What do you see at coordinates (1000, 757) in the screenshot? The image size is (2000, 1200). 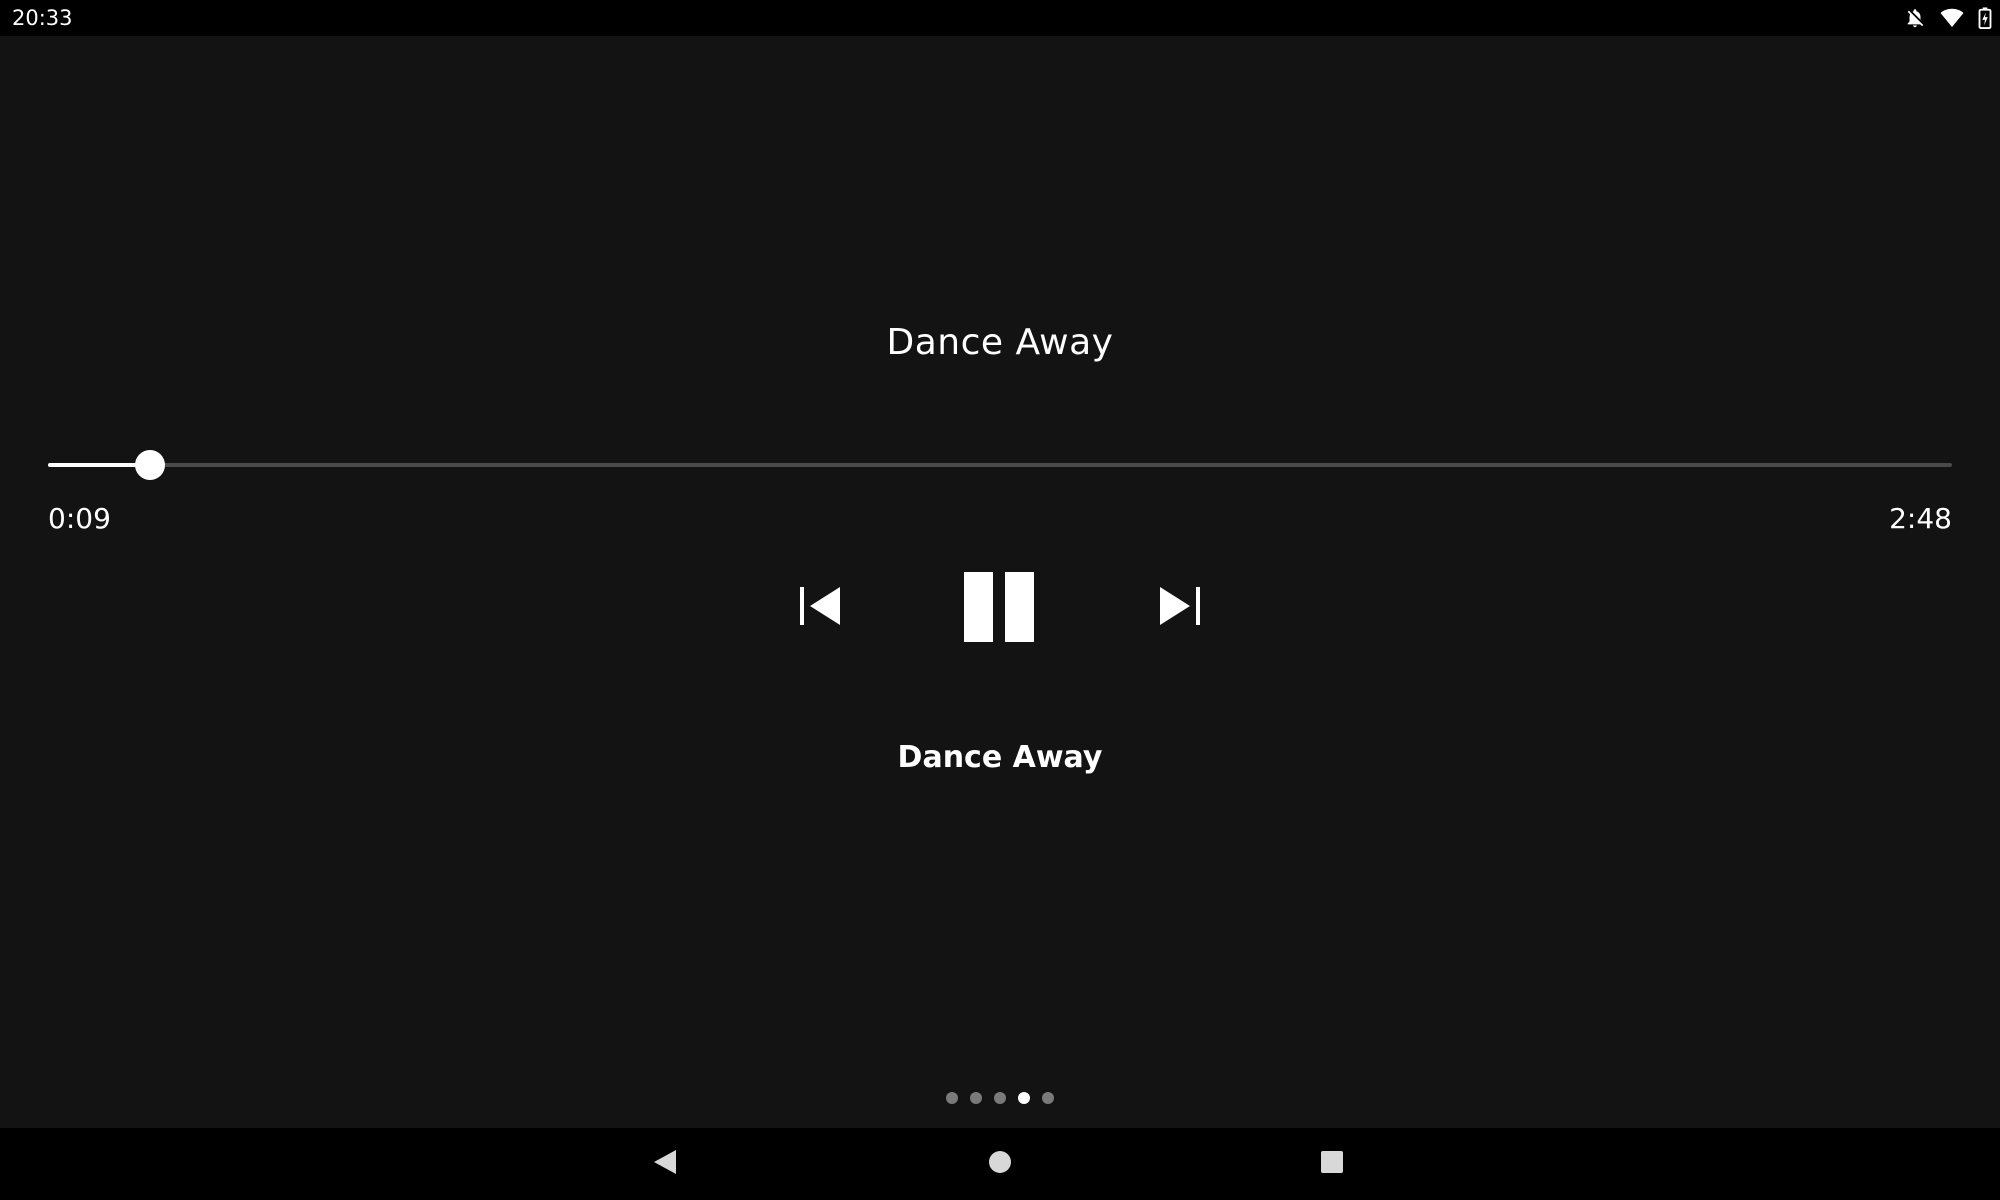 I see `artist-name: Dance Away` at bounding box center [1000, 757].